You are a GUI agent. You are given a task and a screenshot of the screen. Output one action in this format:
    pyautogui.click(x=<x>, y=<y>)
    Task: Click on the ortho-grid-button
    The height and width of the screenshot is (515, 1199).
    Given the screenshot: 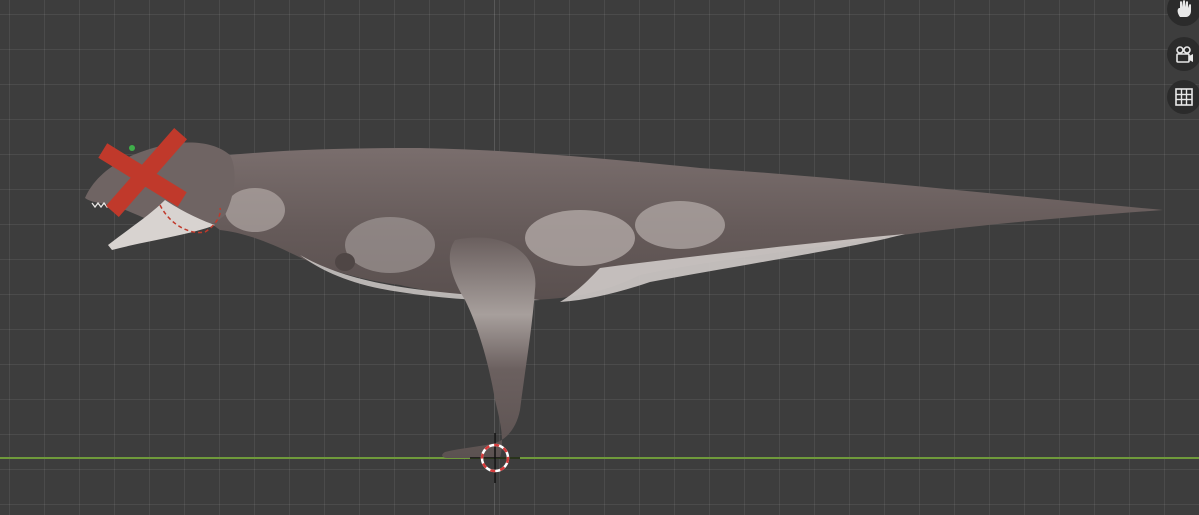 What is the action you would take?
    pyautogui.click(x=1183, y=97)
    